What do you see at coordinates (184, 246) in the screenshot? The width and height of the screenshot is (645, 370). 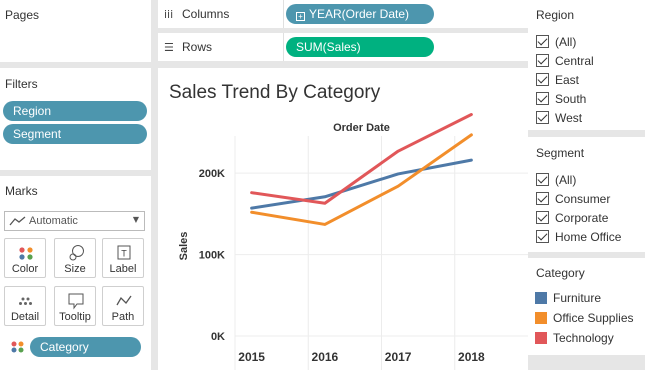 I see `y-axis-title: Sales` at bounding box center [184, 246].